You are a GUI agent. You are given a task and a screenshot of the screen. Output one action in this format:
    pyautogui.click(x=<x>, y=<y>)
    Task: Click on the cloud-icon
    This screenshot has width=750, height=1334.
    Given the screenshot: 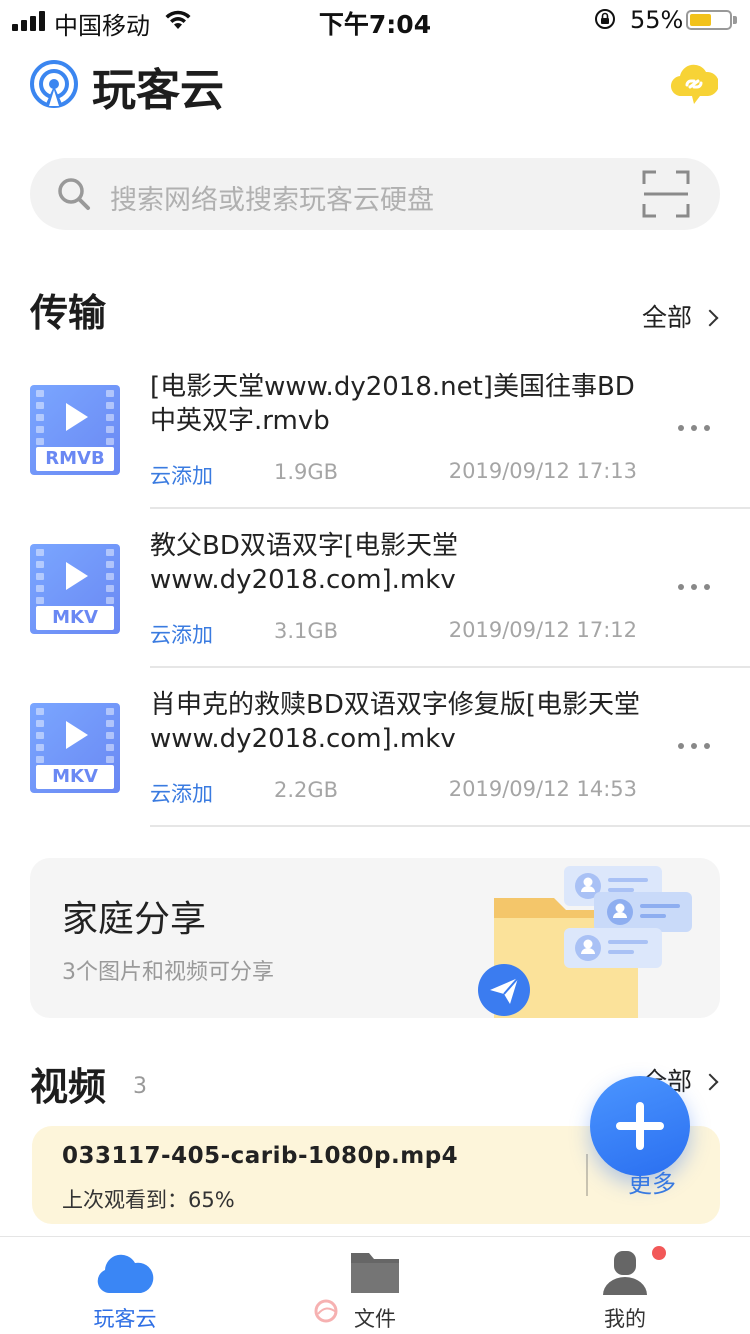 What is the action you would take?
    pyautogui.click(x=125, y=1273)
    